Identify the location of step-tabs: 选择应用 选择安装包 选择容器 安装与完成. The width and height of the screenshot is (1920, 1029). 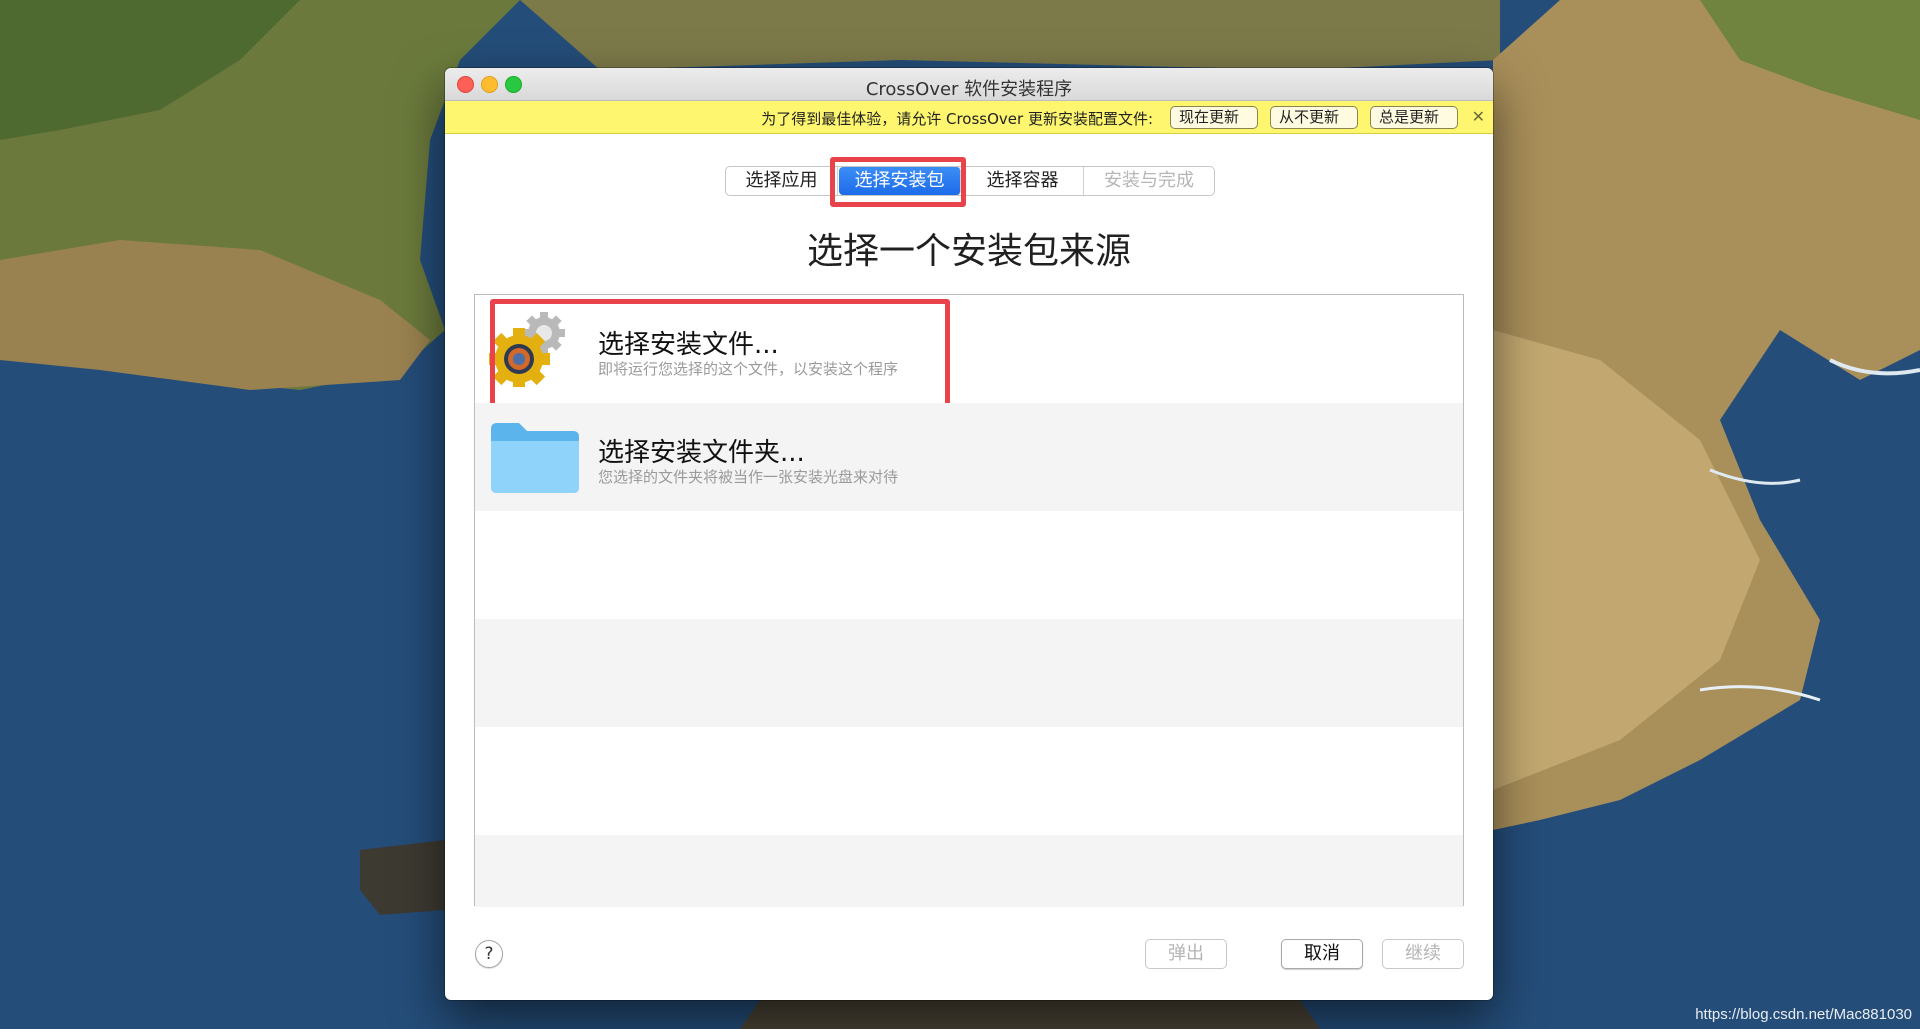
(970, 181).